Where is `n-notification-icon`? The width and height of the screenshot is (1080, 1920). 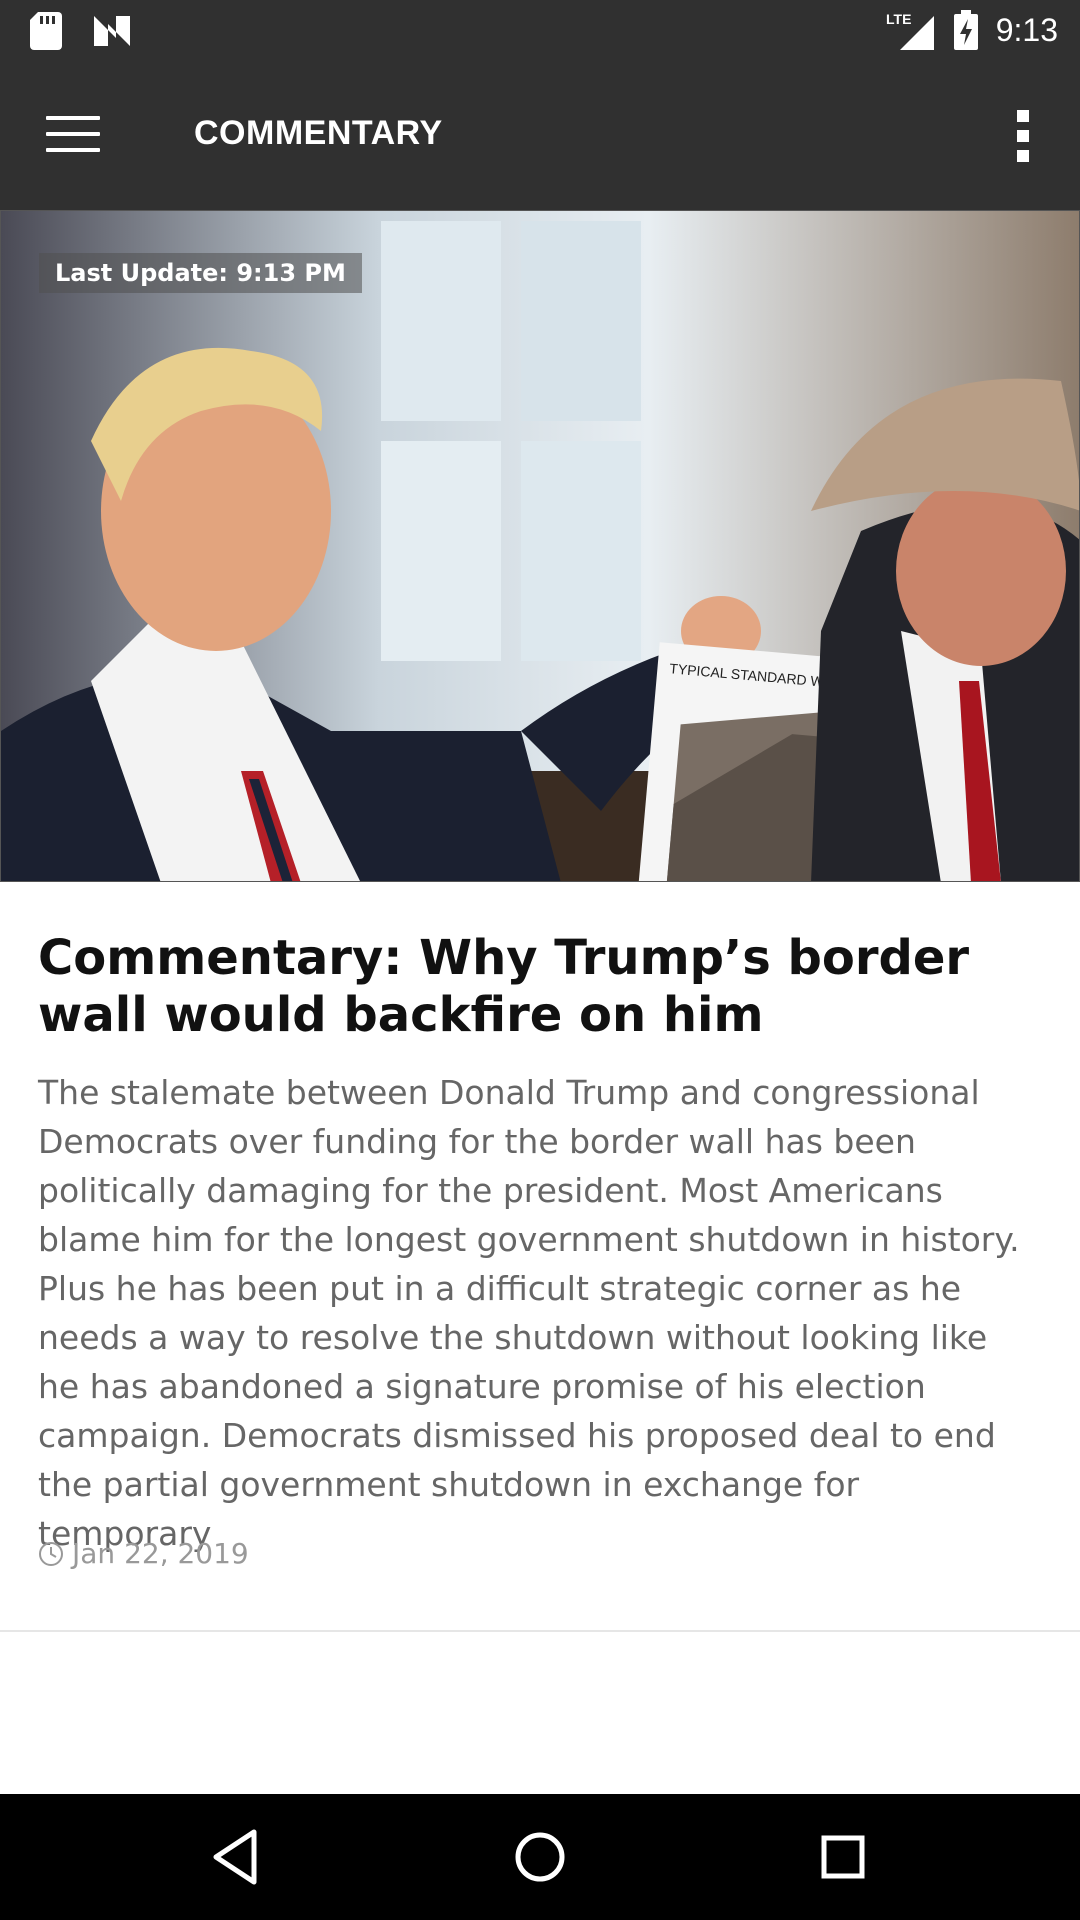 n-notification-icon is located at coordinates (112, 31).